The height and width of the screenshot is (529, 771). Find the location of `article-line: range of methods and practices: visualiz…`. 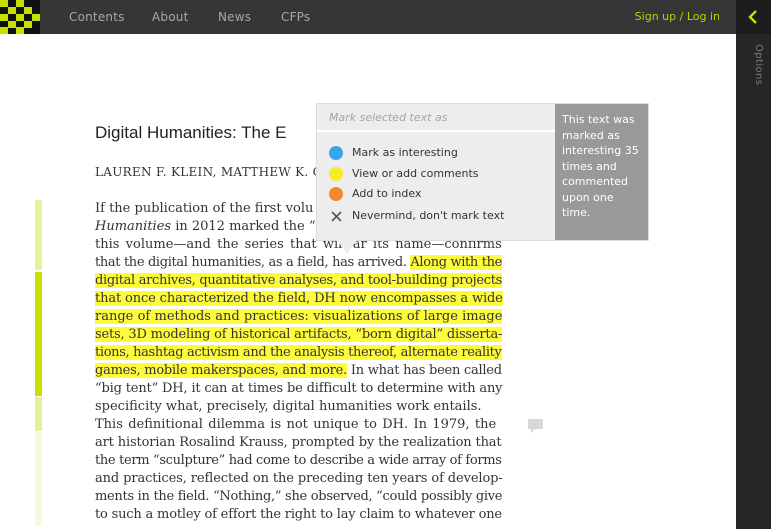

article-line: range of methods and practices: visualiz… is located at coordinates (299, 317).